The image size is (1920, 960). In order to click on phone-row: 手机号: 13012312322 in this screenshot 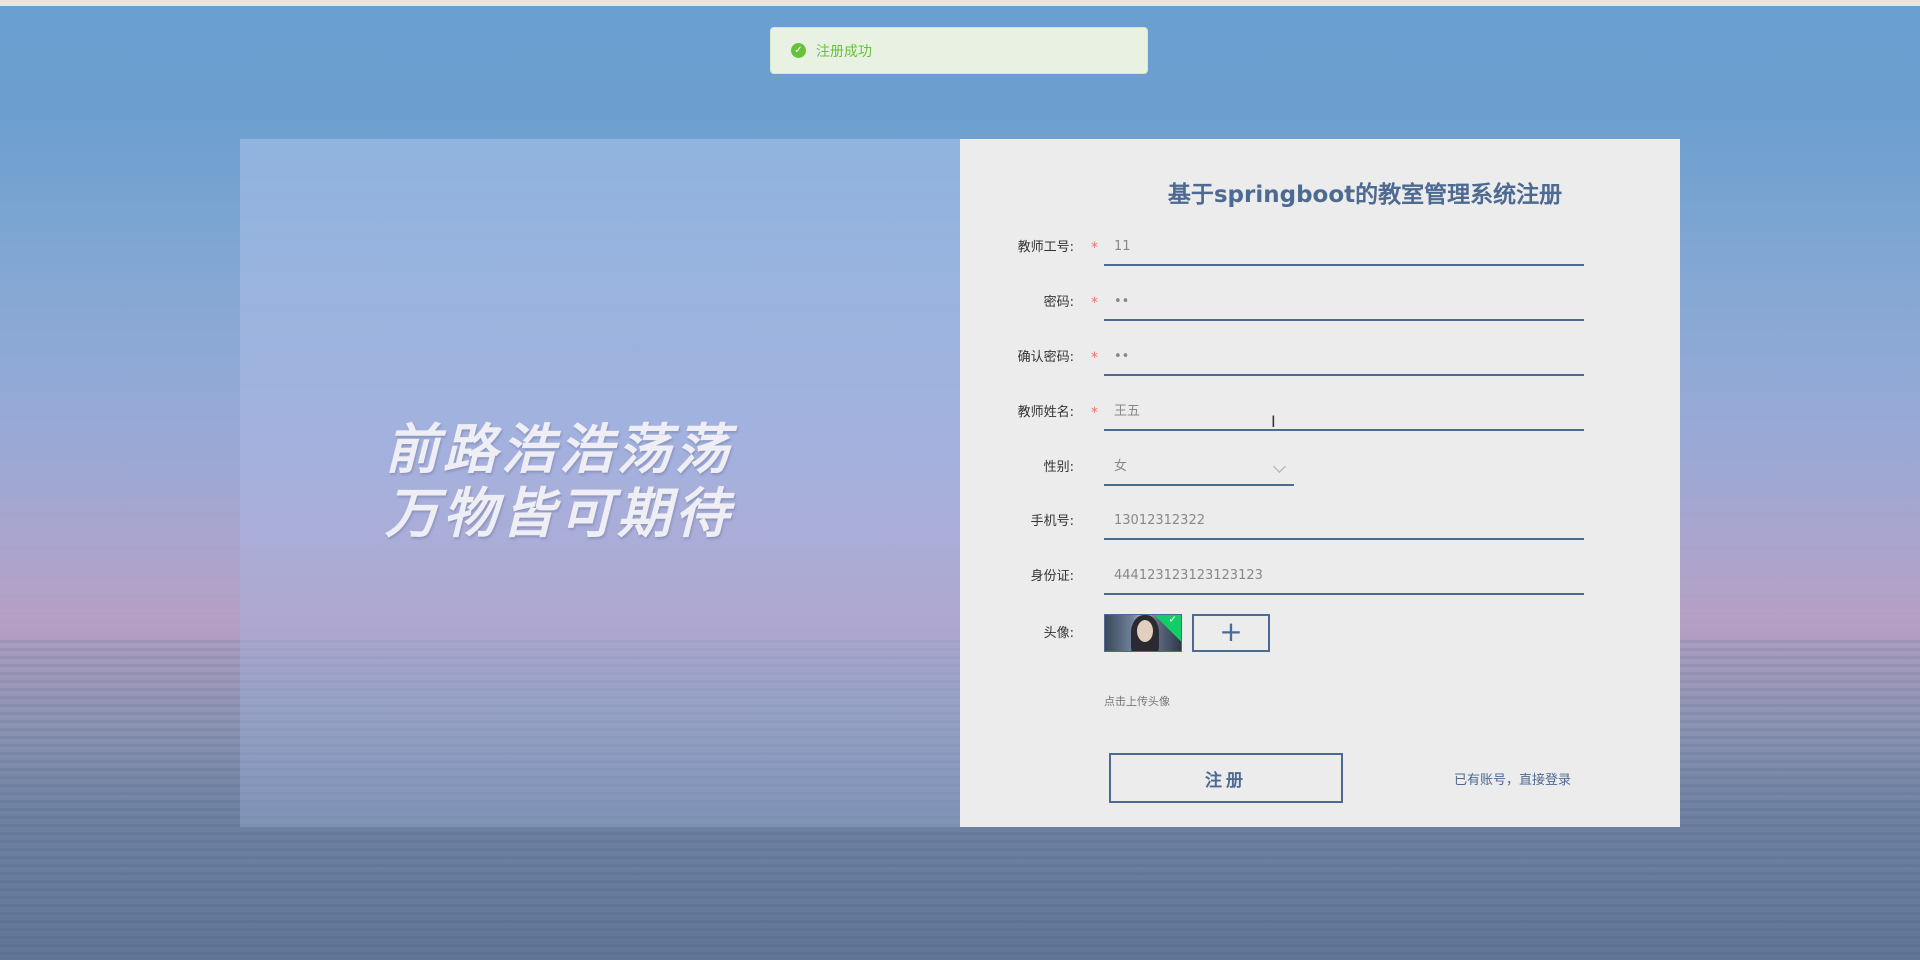, I will do `click(1320, 522)`.